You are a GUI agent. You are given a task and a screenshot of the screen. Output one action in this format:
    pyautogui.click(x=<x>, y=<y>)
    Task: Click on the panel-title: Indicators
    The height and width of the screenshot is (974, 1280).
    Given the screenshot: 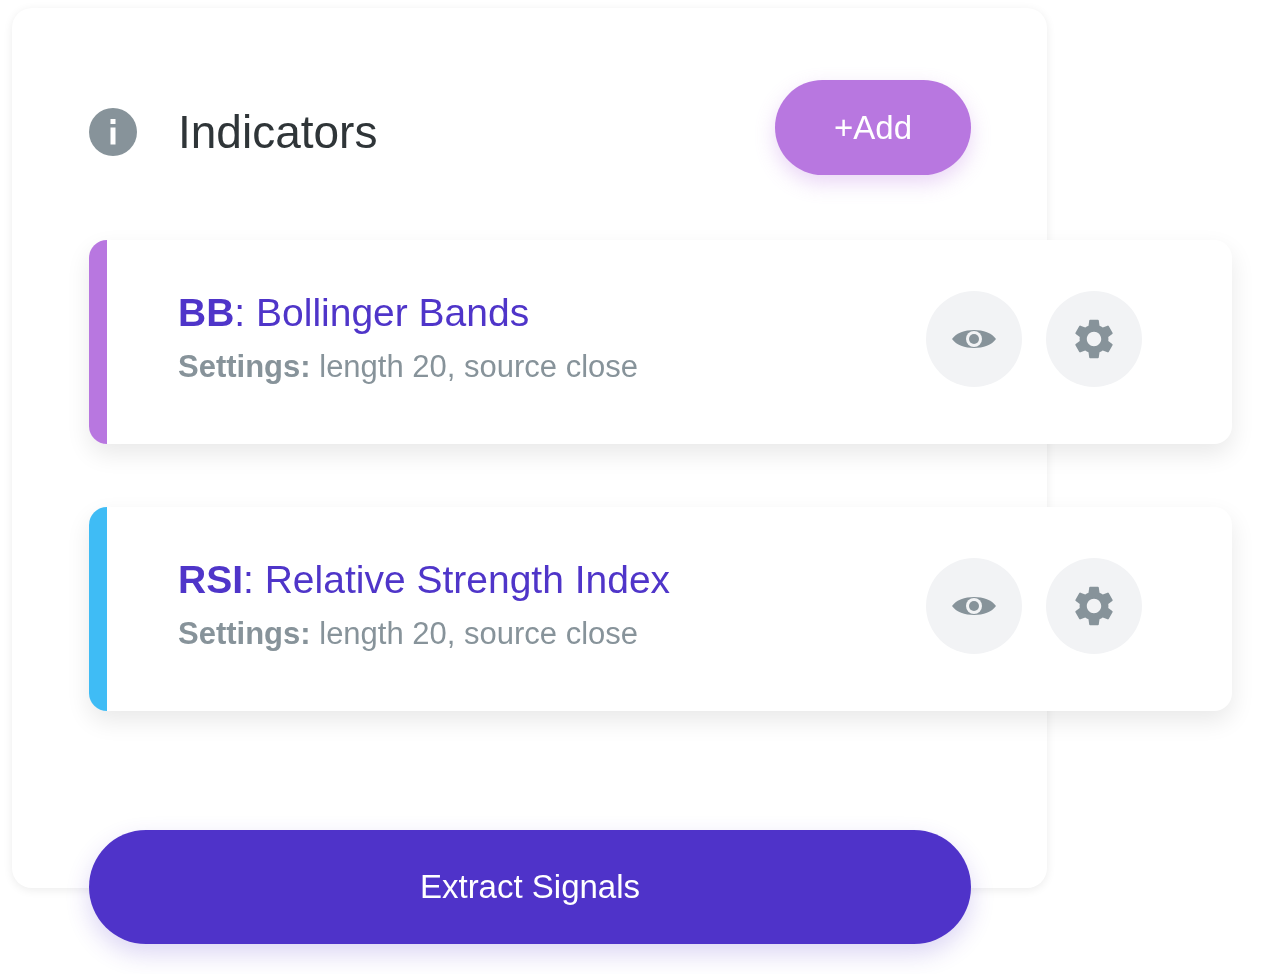 What is the action you would take?
    pyautogui.click(x=278, y=131)
    